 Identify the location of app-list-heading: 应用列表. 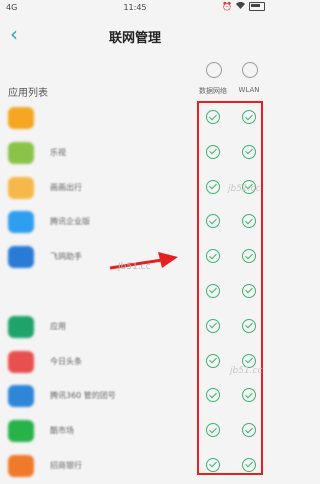
(28, 93).